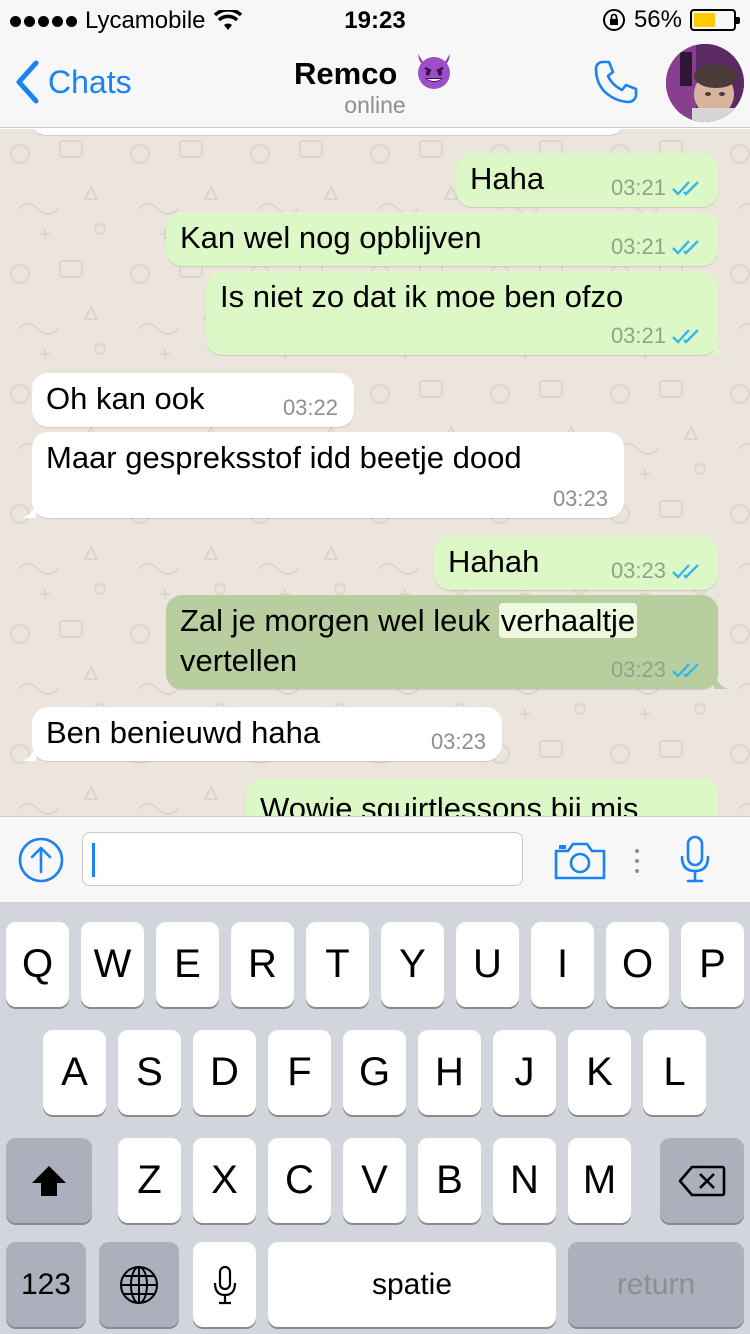 The image size is (750, 1334). I want to click on message-text: Maar gespreksstof idd beetje dood, so click(284, 457).